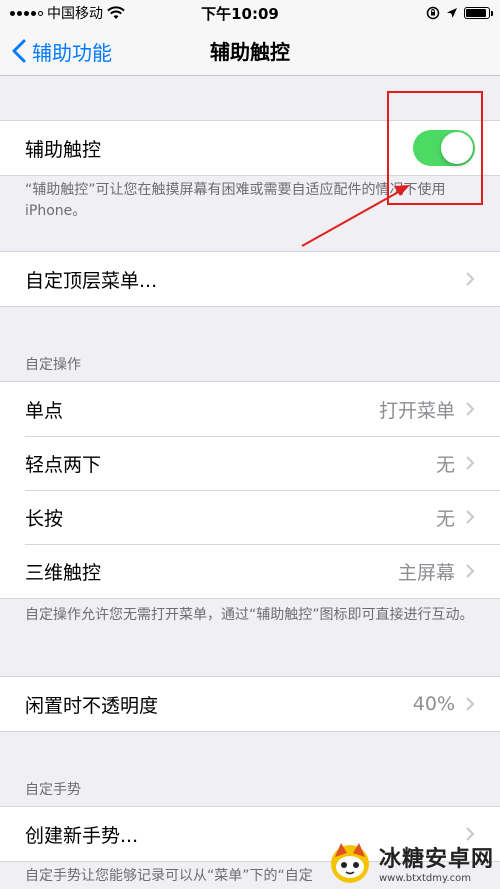 The image size is (500, 889). I want to click on battery-level, so click(476, 13).